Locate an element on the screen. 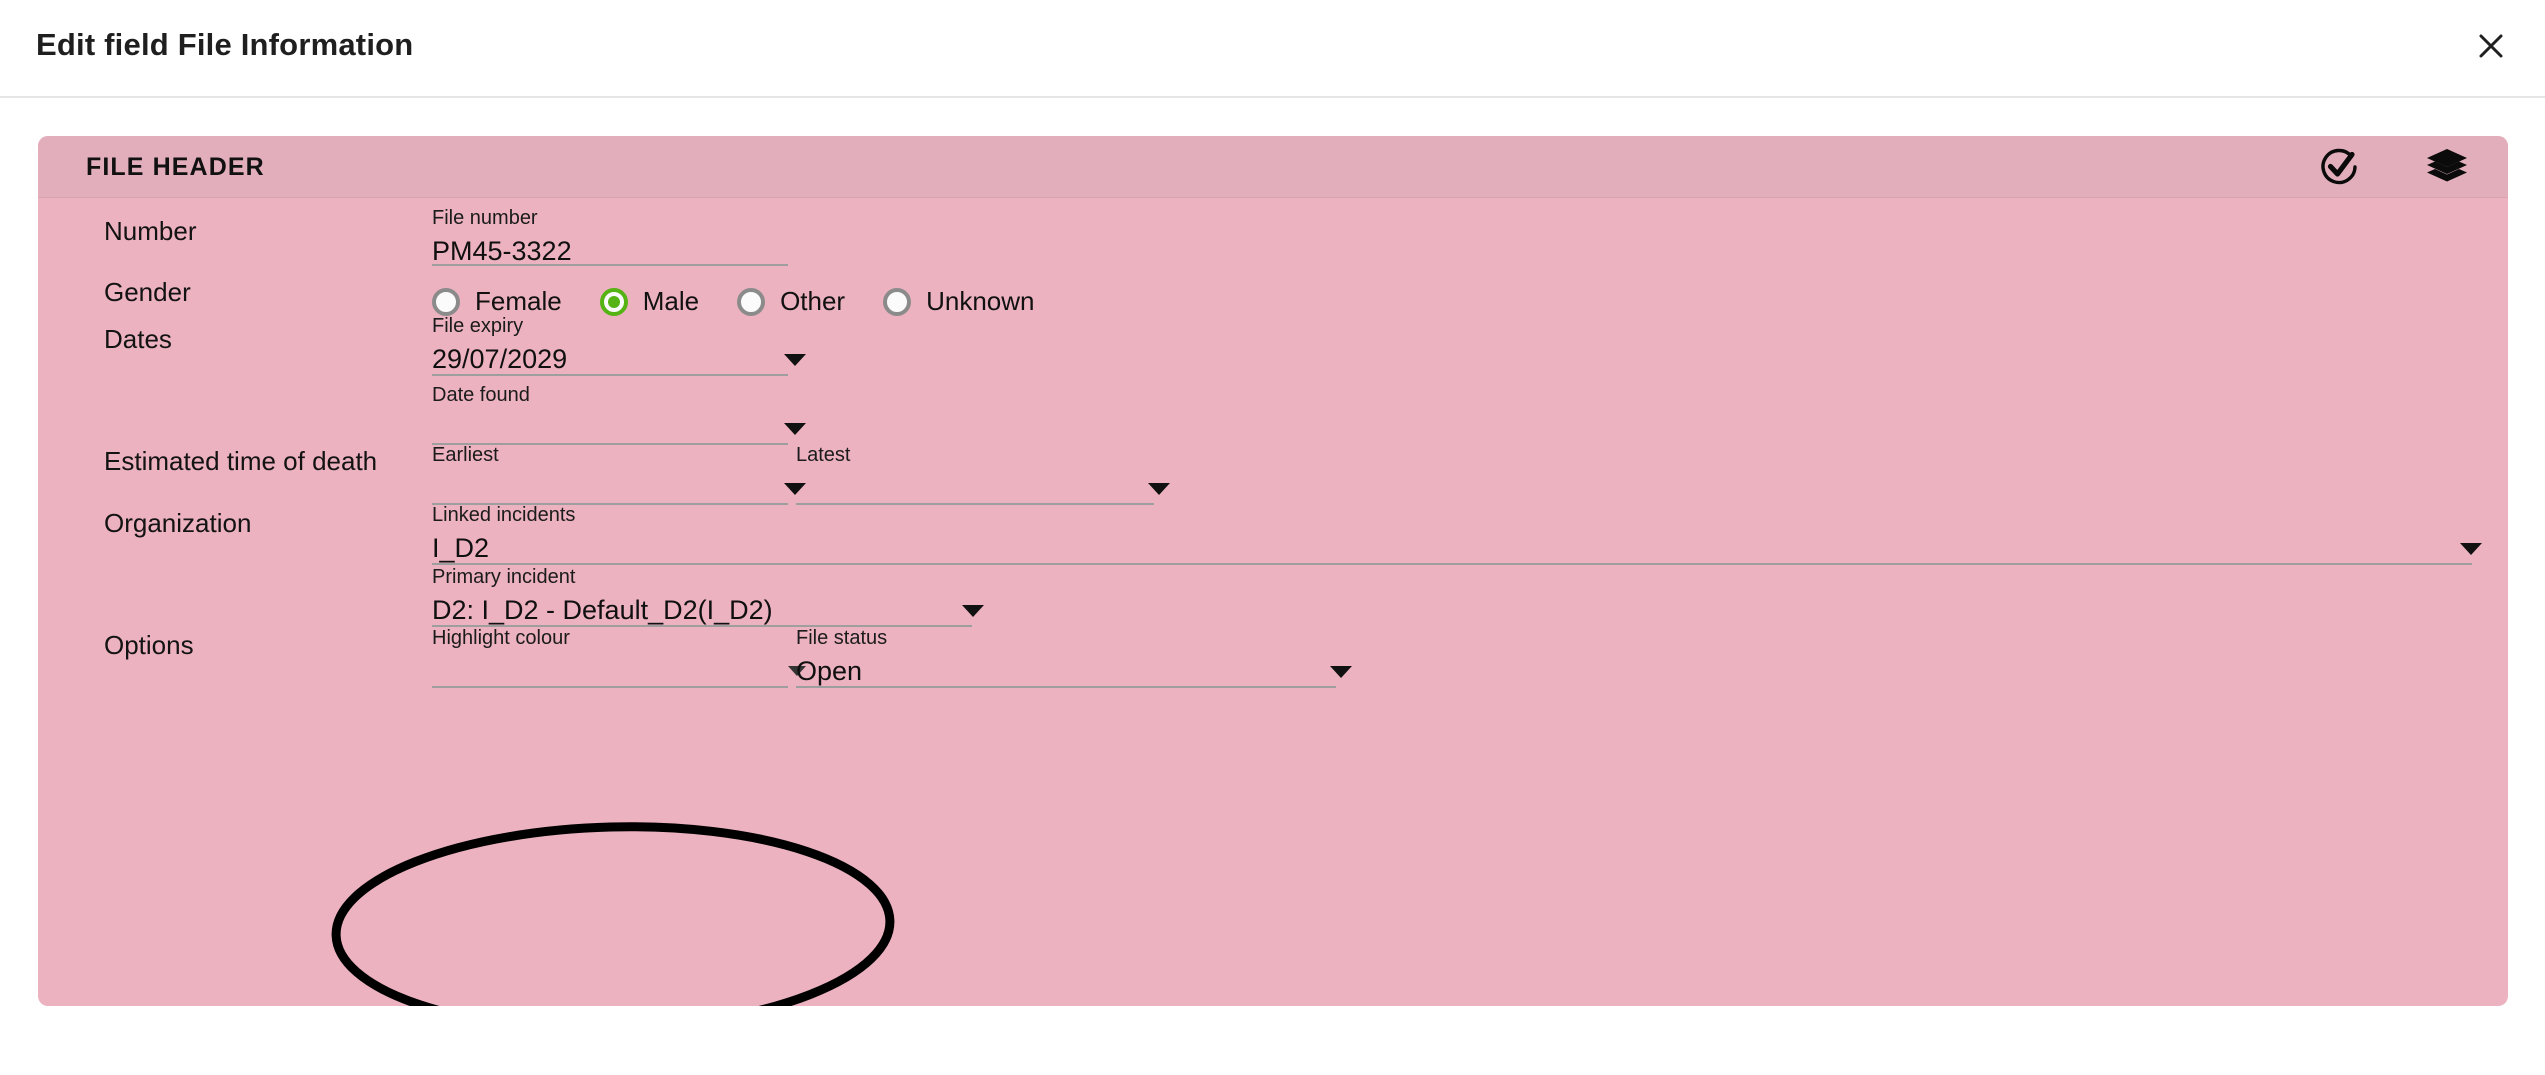 The height and width of the screenshot is (1075, 2545). etd-latest-label: Latest is located at coordinates (823, 455).